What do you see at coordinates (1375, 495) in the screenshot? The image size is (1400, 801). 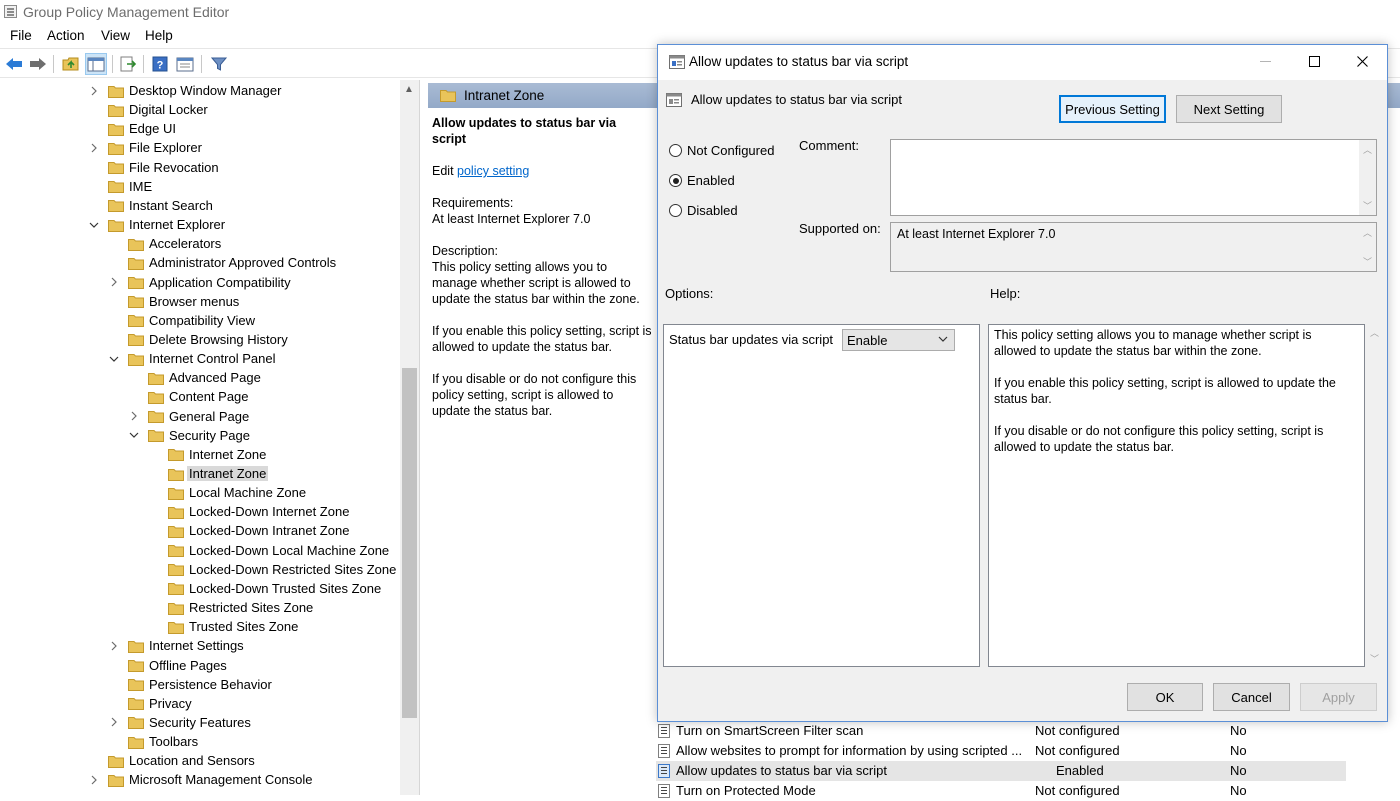 I see `help-scrollbar: ︿ ﹀` at bounding box center [1375, 495].